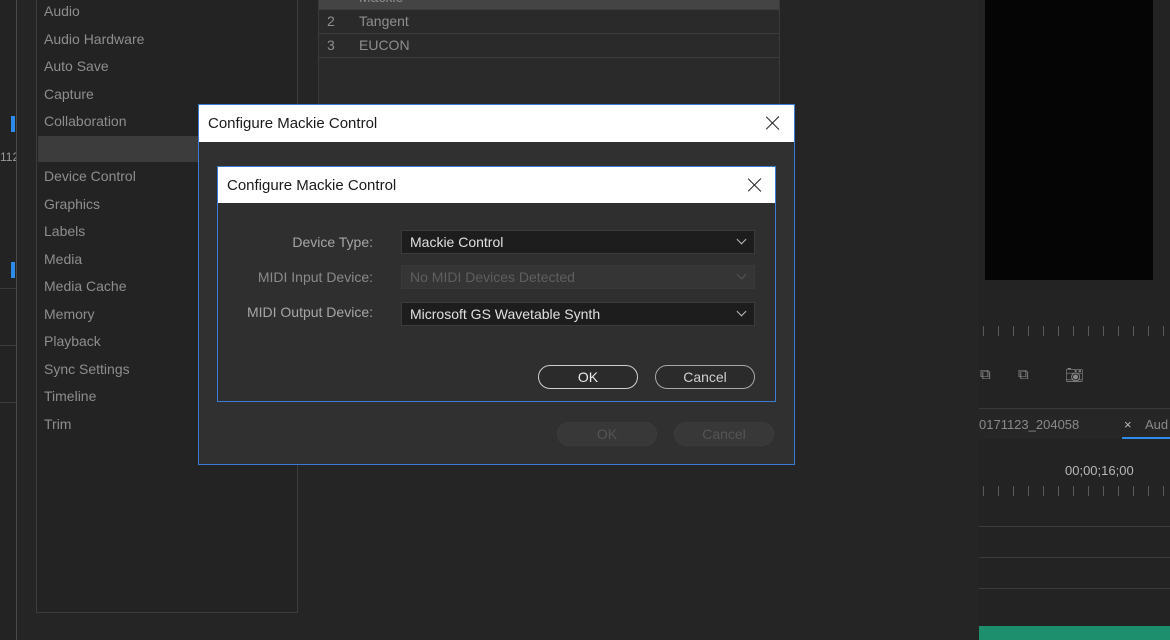 This screenshot has width=1170, height=640. Describe the element at coordinates (1099, 470) in the screenshot. I see `timeline-timecode: 00;00;16;00` at that location.